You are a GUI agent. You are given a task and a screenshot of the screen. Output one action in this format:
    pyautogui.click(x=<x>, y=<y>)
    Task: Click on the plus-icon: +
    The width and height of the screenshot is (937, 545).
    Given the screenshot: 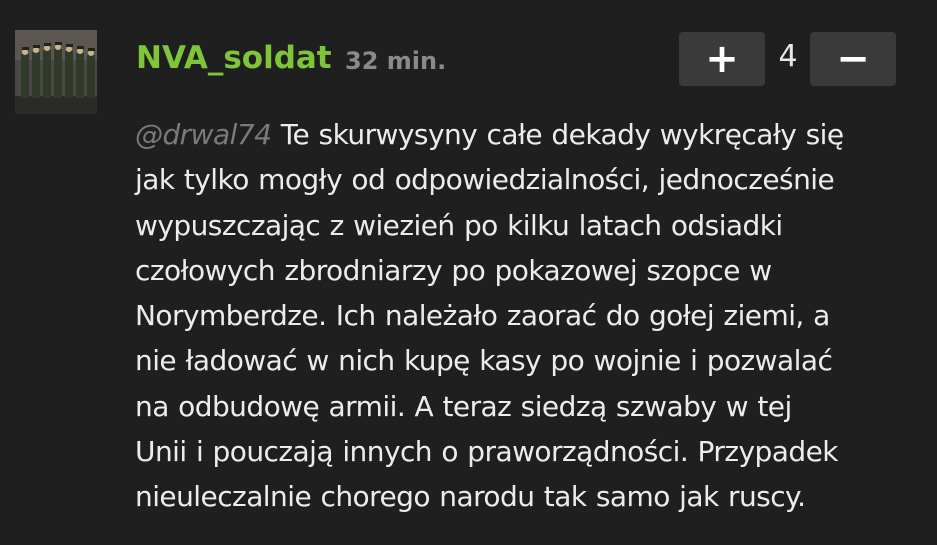 What is the action you would take?
    pyautogui.click(x=722, y=59)
    